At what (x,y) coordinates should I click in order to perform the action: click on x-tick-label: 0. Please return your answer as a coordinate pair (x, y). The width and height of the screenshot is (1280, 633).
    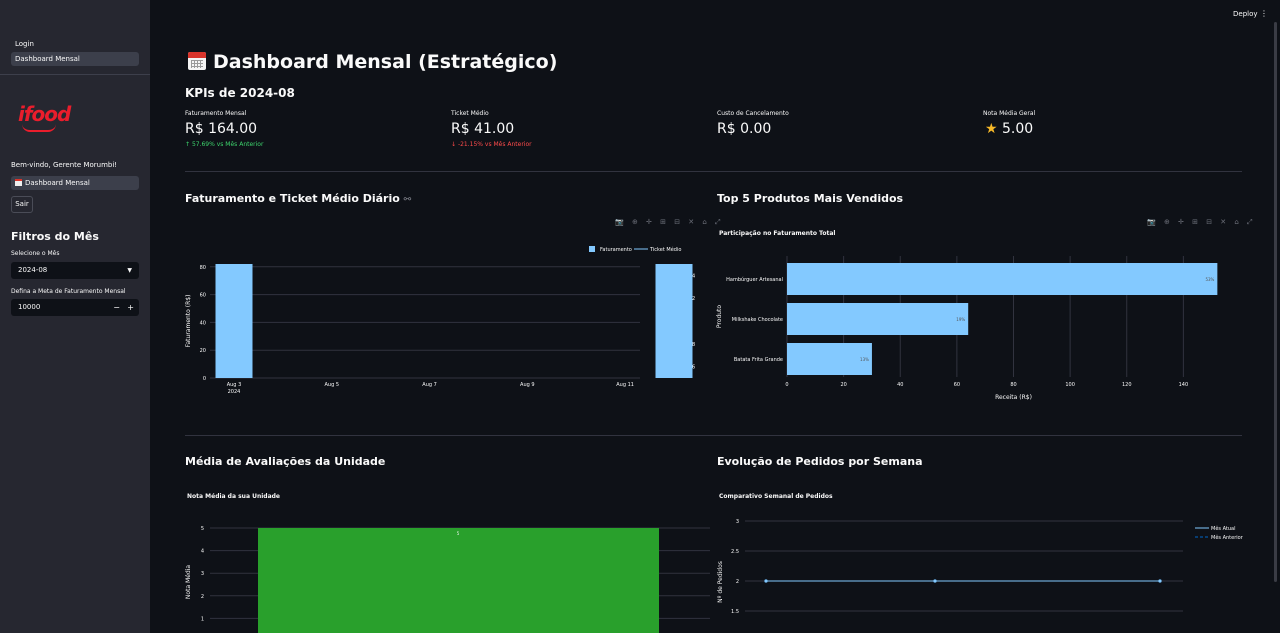
    Looking at the image, I should click on (786, 385).